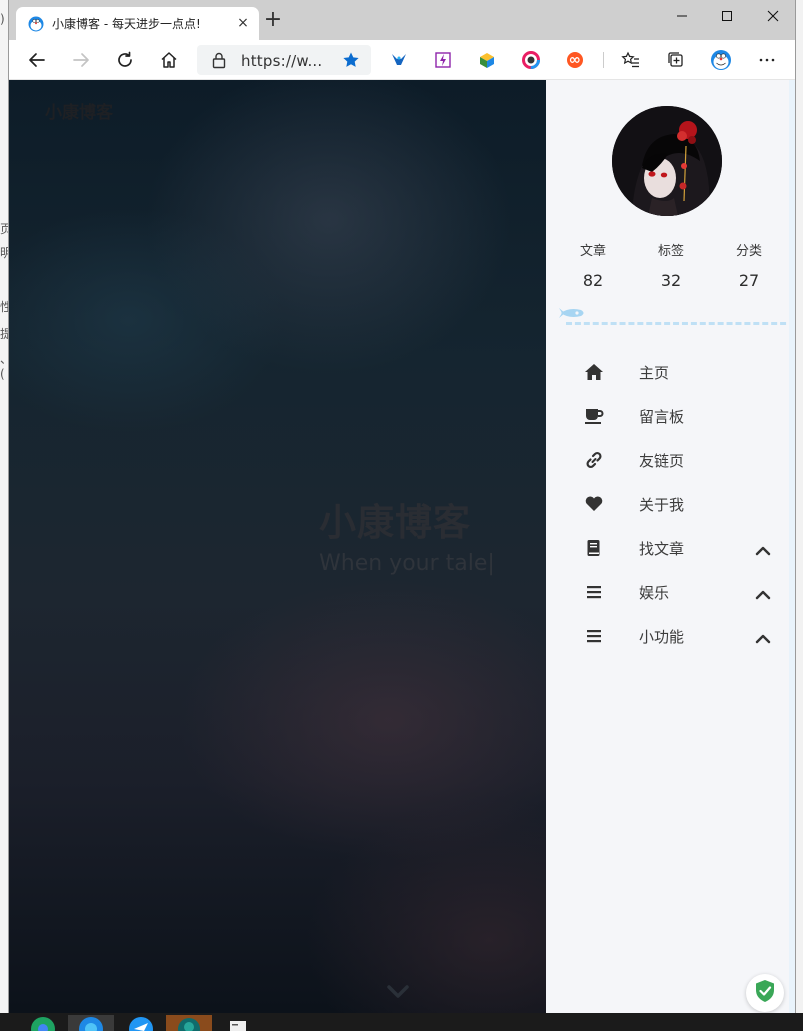 The width and height of the screenshot is (803, 1031). I want to click on hero-subtitle: When your tale|, so click(407, 563).